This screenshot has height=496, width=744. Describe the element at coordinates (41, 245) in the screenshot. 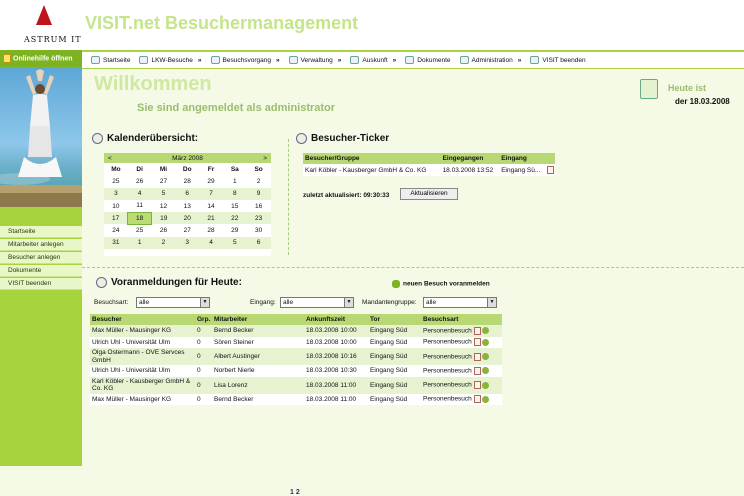

I see `sidebar-item-mitarbeiter-anlegen: Mitarbeiter anlegen` at that location.